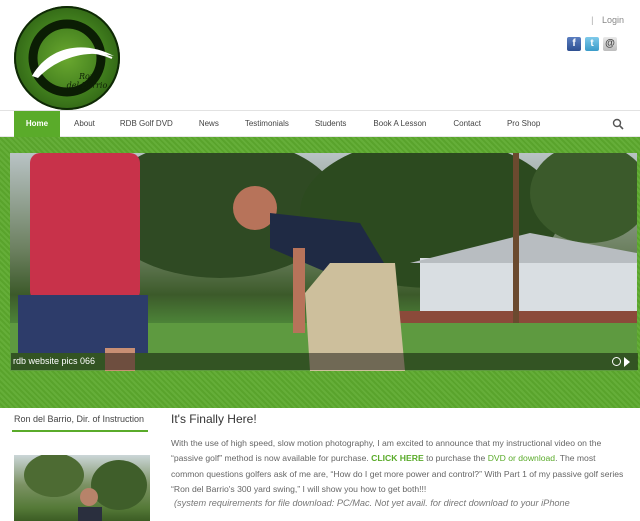 This screenshot has width=640, height=521. I want to click on nav-item-contact: Contact, so click(467, 124).